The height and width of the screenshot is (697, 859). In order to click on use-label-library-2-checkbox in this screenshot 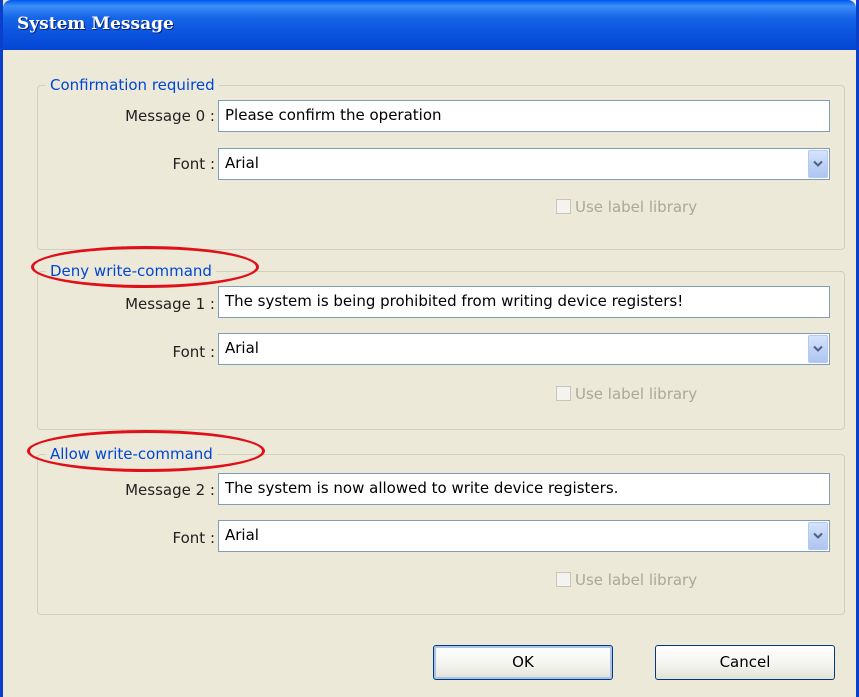, I will do `click(563, 579)`.